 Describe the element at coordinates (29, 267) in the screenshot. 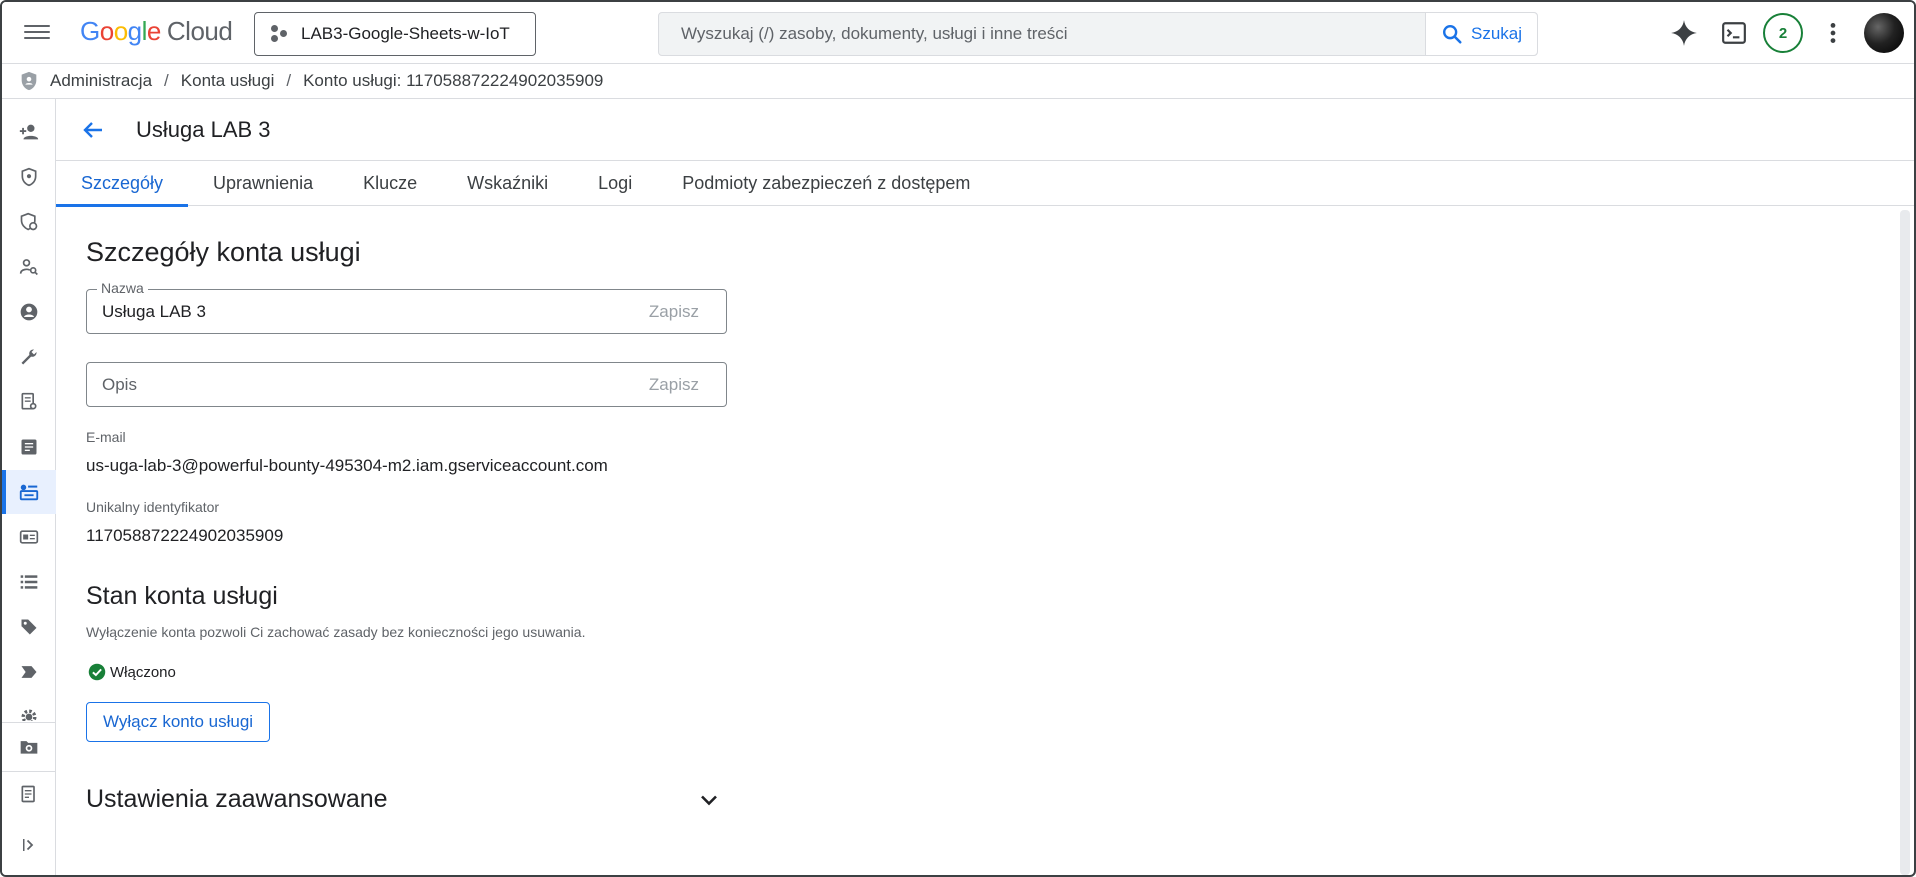

I see `person-search-icon` at that location.